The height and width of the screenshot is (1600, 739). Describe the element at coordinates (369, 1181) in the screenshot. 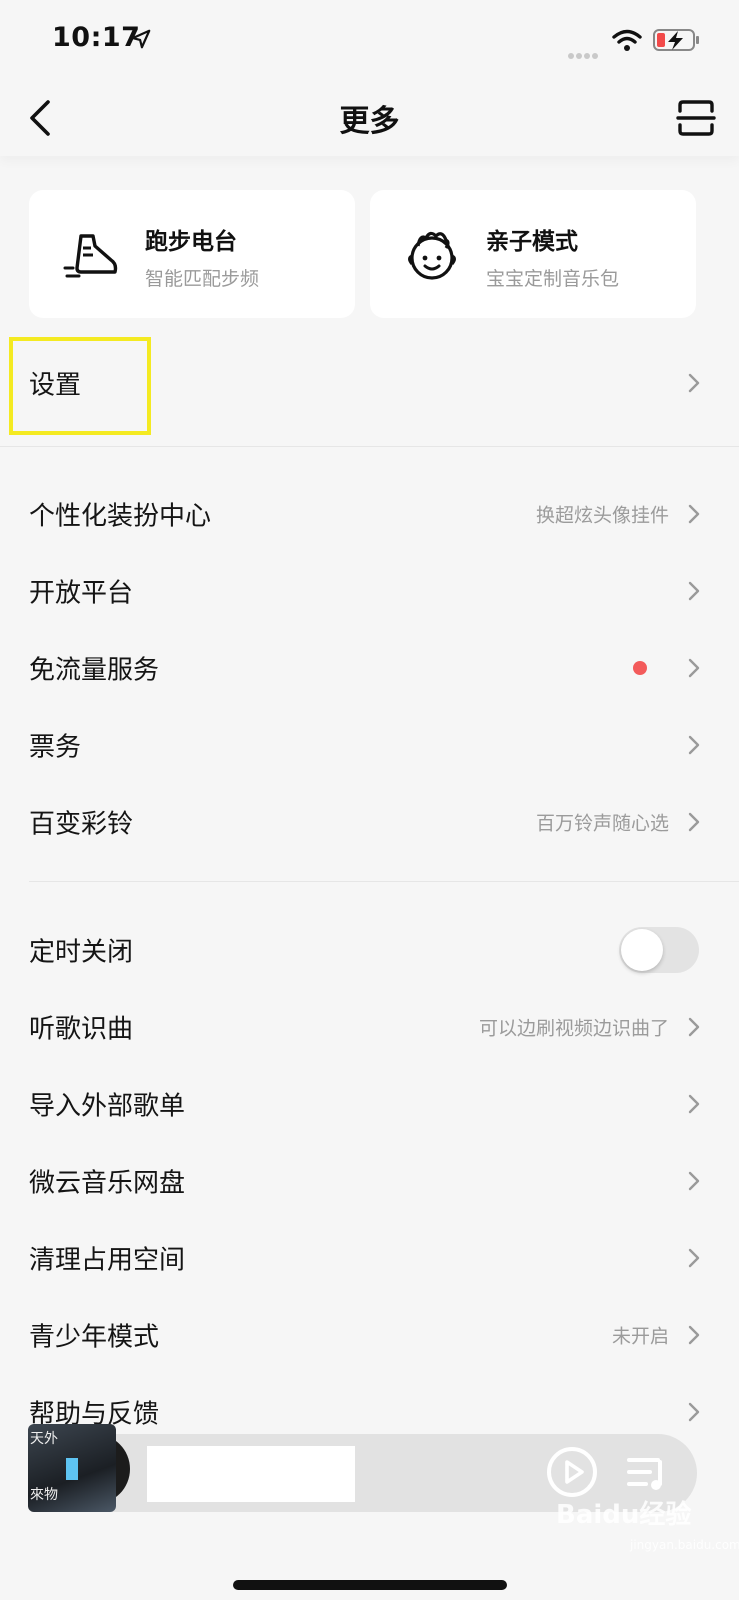

I see `row-weiyun-music-drive: 微云音乐网盘` at that location.